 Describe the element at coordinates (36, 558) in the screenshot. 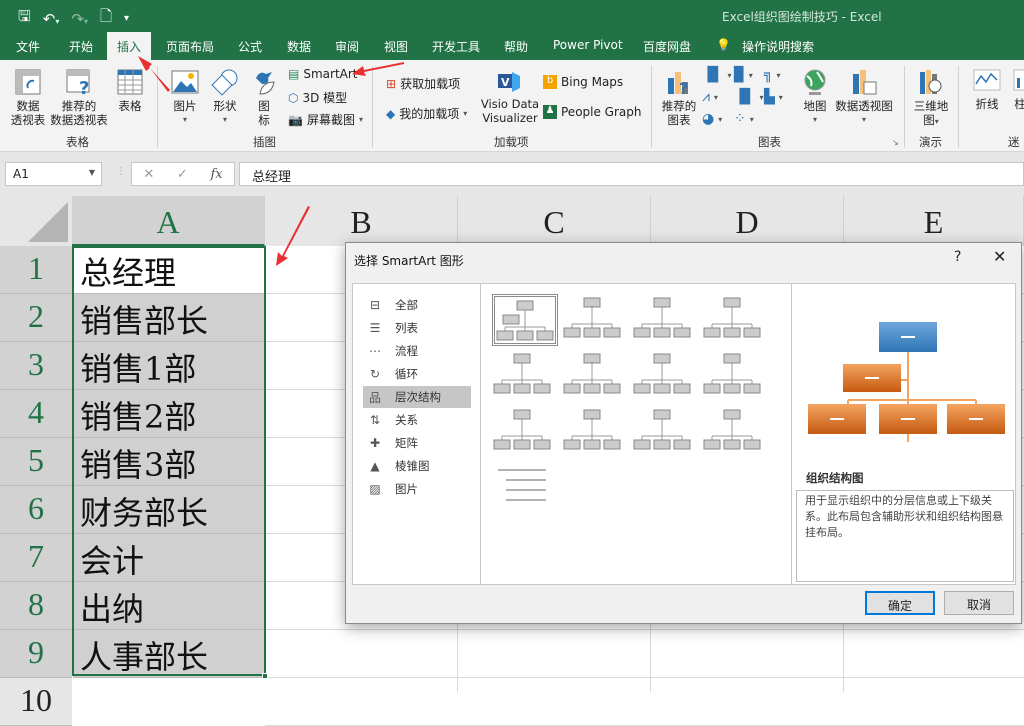

I see `row-header-7: 7` at that location.